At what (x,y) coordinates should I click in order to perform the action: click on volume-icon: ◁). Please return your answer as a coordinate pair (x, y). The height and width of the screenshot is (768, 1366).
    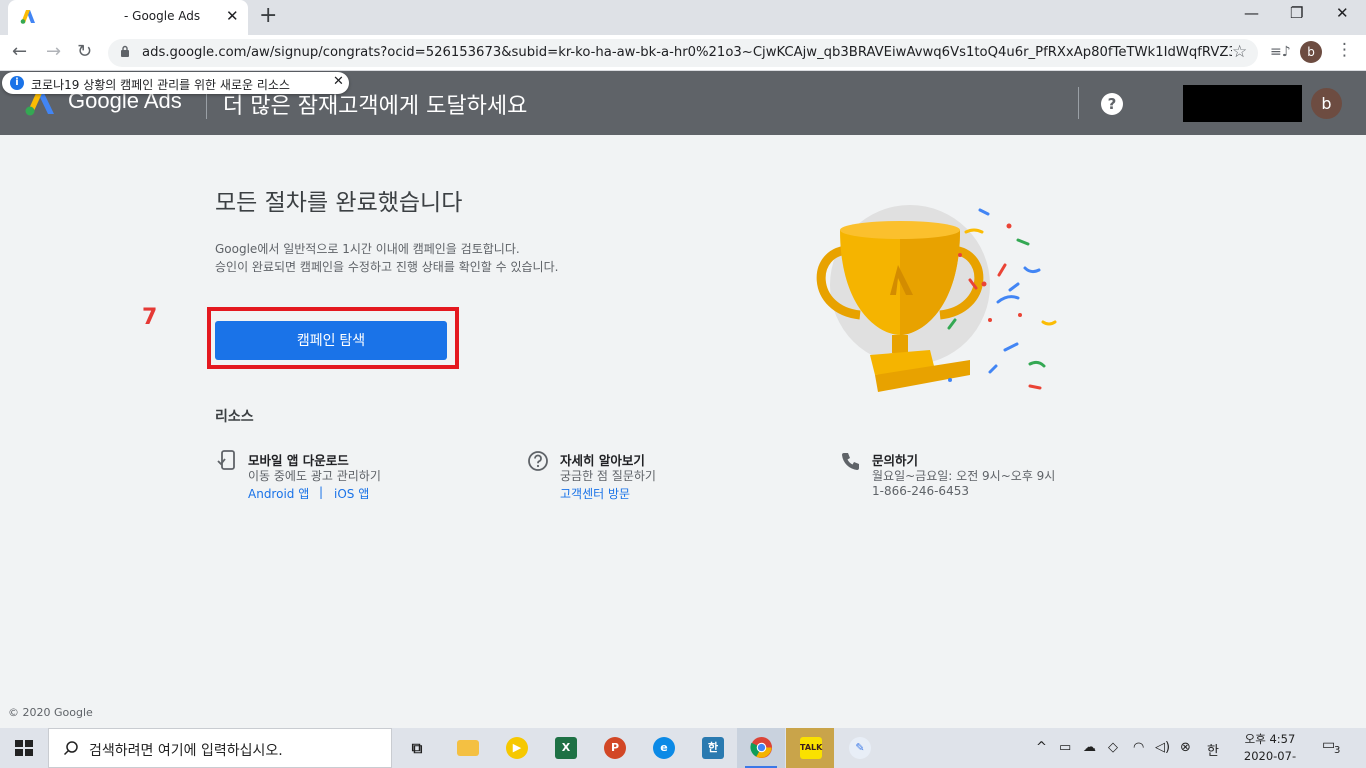
    Looking at the image, I should click on (1162, 747).